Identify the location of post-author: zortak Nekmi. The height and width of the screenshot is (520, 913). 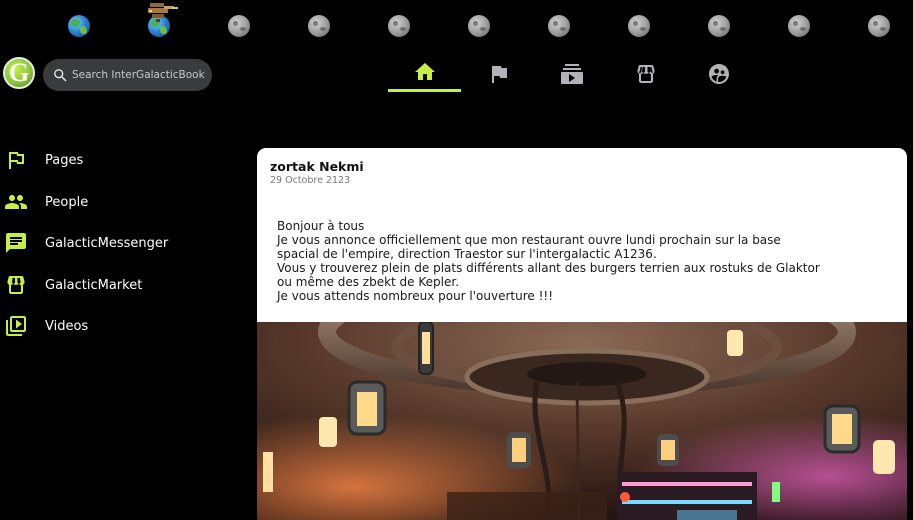
(317, 166).